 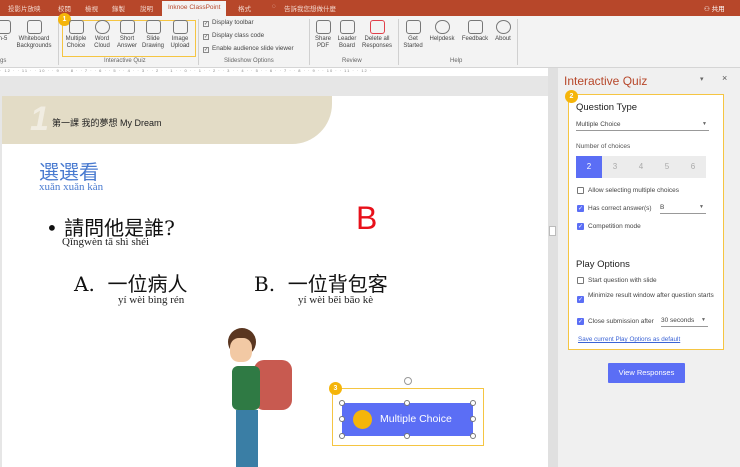 I want to click on close-after-select: 30 seconds ▼, so click(x=684, y=322).